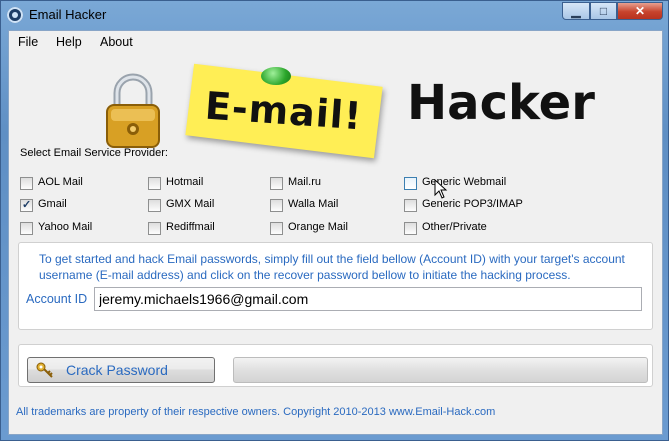  Describe the element at coordinates (484, 184) in the screenshot. I see `provider-checkbox: Generic Webmail` at that location.